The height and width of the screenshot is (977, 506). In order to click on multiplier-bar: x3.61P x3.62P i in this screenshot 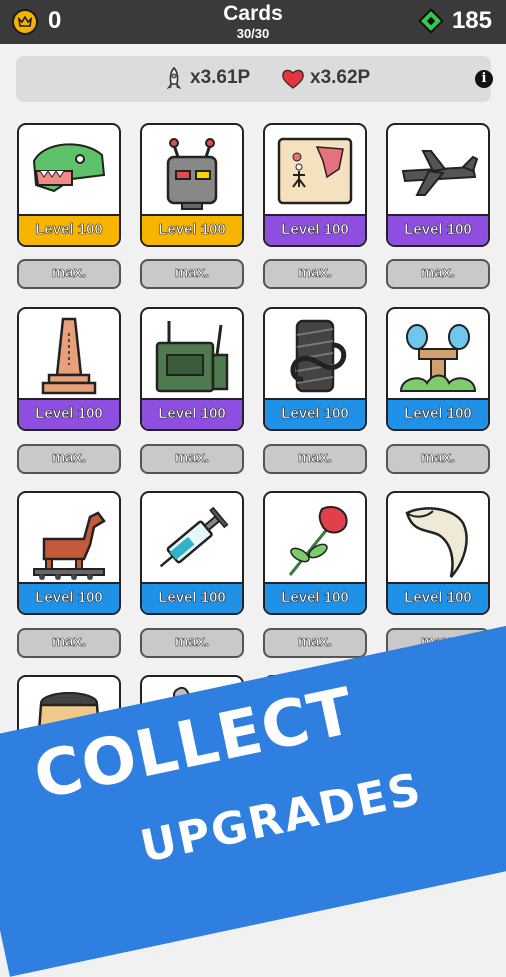, I will do `click(254, 79)`.